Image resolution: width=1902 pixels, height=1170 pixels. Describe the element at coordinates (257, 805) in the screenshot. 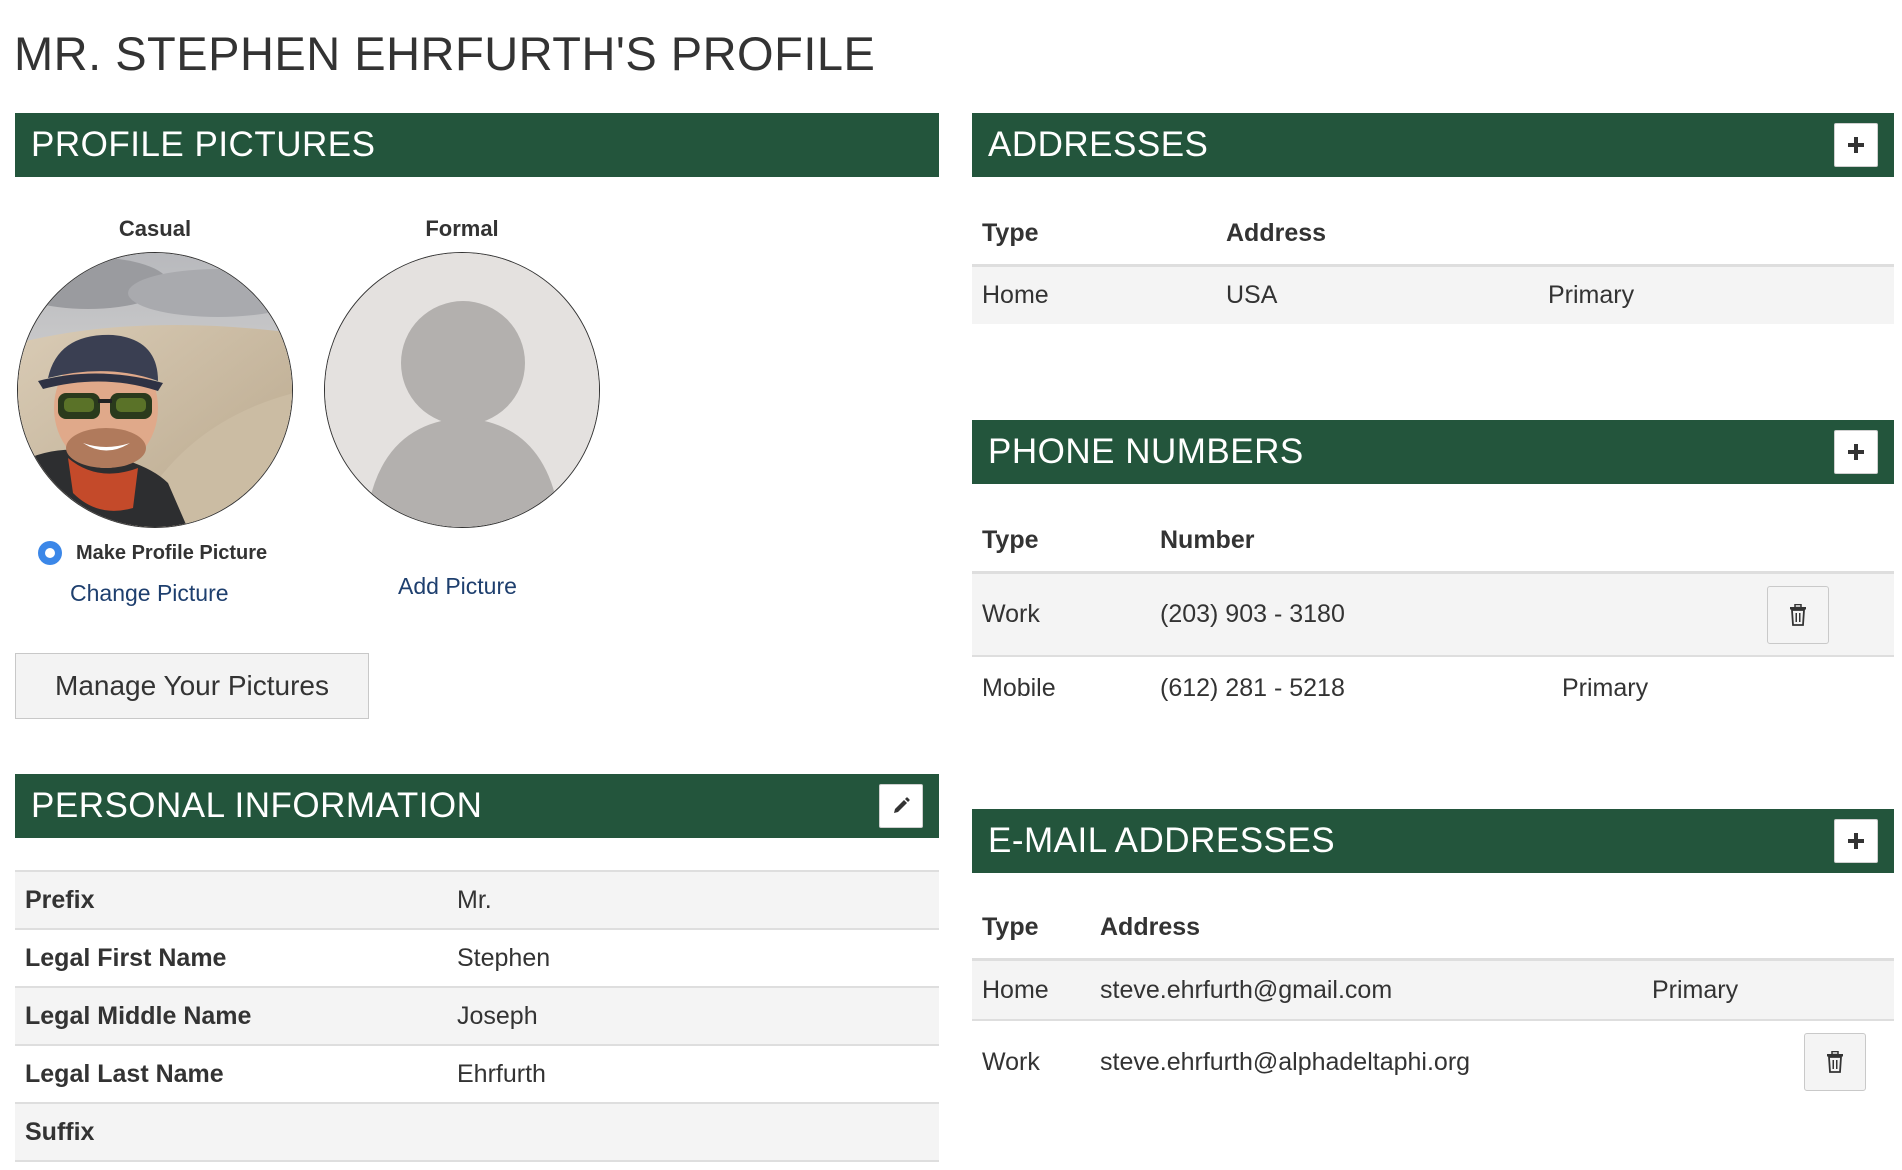

I see `personal-information-title: PERSONAL INFORMATION` at that location.